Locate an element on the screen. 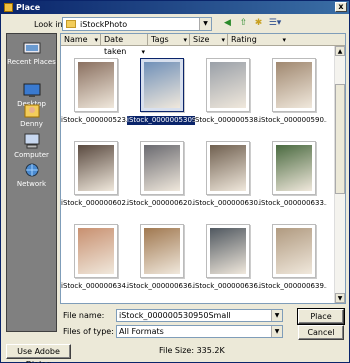 The image size is (350, 363). vertical-scrollbar: ▲ ▼ is located at coordinates (339, 174).